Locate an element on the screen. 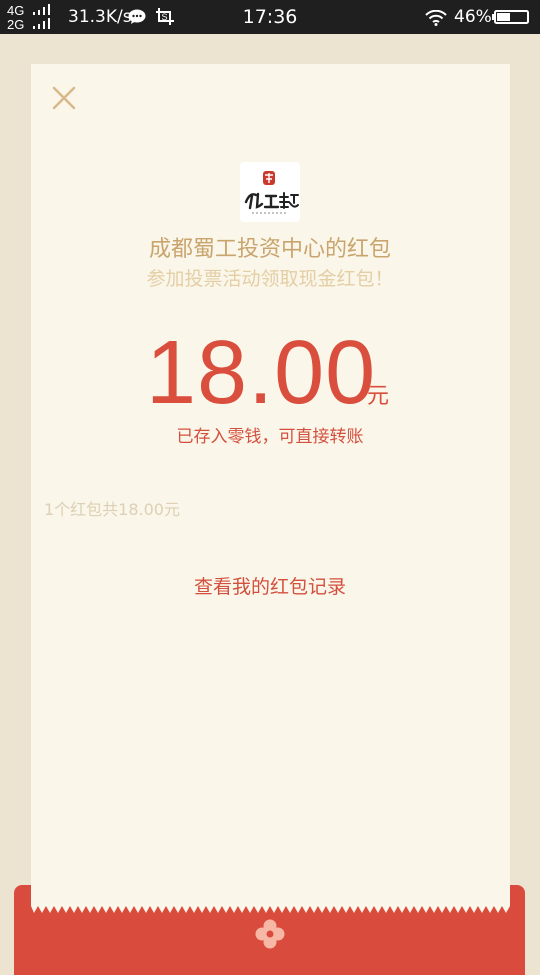 This screenshot has height=975, width=540. battery-icon is located at coordinates (510, 17).